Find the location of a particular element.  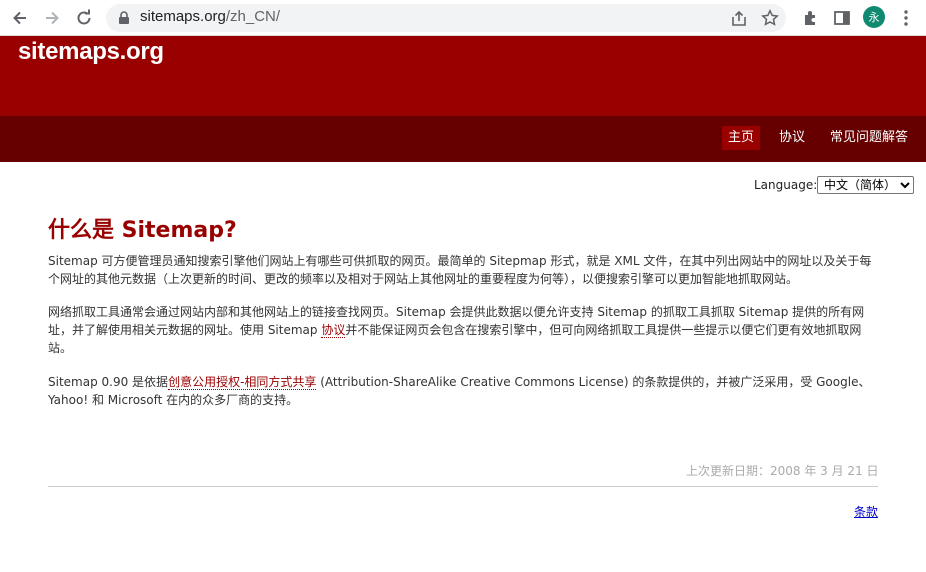

extensions-icon is located at coordinates (811, 20).